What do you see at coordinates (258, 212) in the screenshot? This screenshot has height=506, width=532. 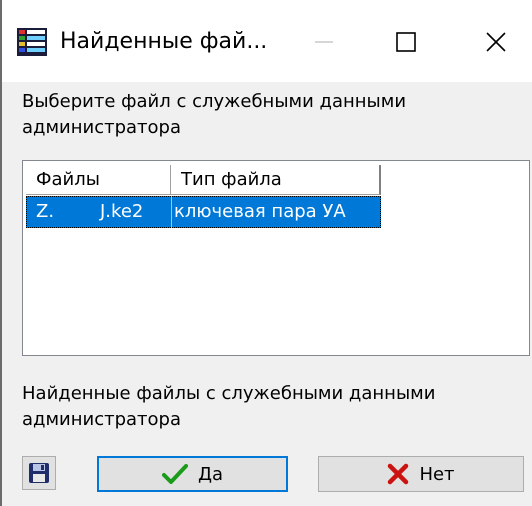 I see `file-type-cell: ключевая пара УА` at bounding box center [258, 212].